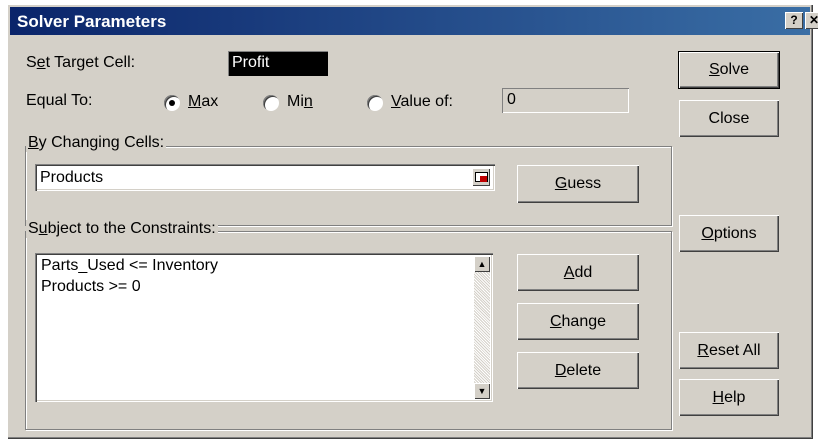 Image resolution: width=818 pixels, height=443 pixels. Describe the element at coordinates (414, 21) in the screenshot. I see `title-bar: Solver Parameters ? ✕` at that location.